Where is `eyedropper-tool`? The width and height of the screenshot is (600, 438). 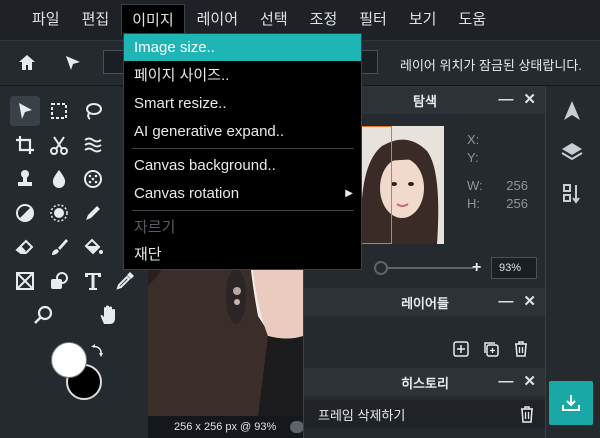
eyedropper-tool is located at coordinates (125, 281).